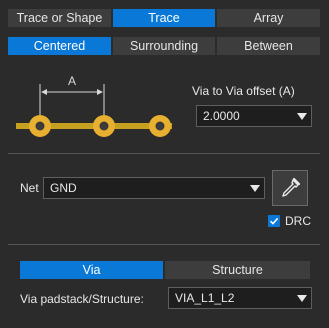  Describe the element at coordinates (164, 46) in the screenshot. I see `tab-surrounding: Surrounding` at that location.